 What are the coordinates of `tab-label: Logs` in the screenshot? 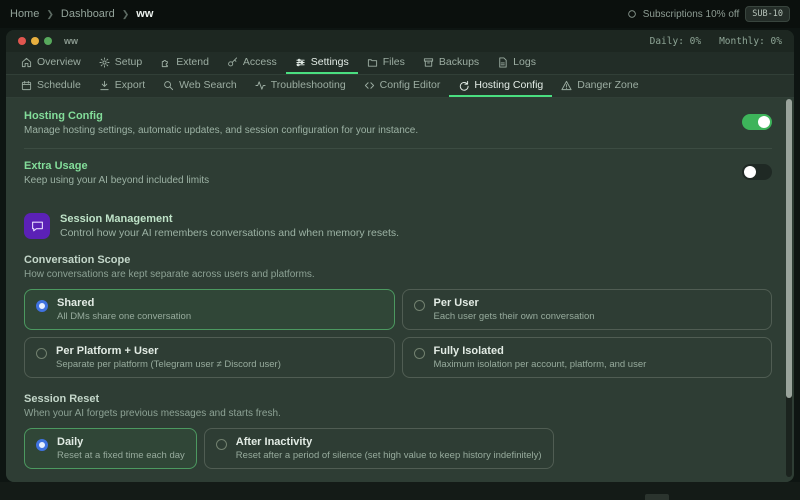 It's located at (524, 62).